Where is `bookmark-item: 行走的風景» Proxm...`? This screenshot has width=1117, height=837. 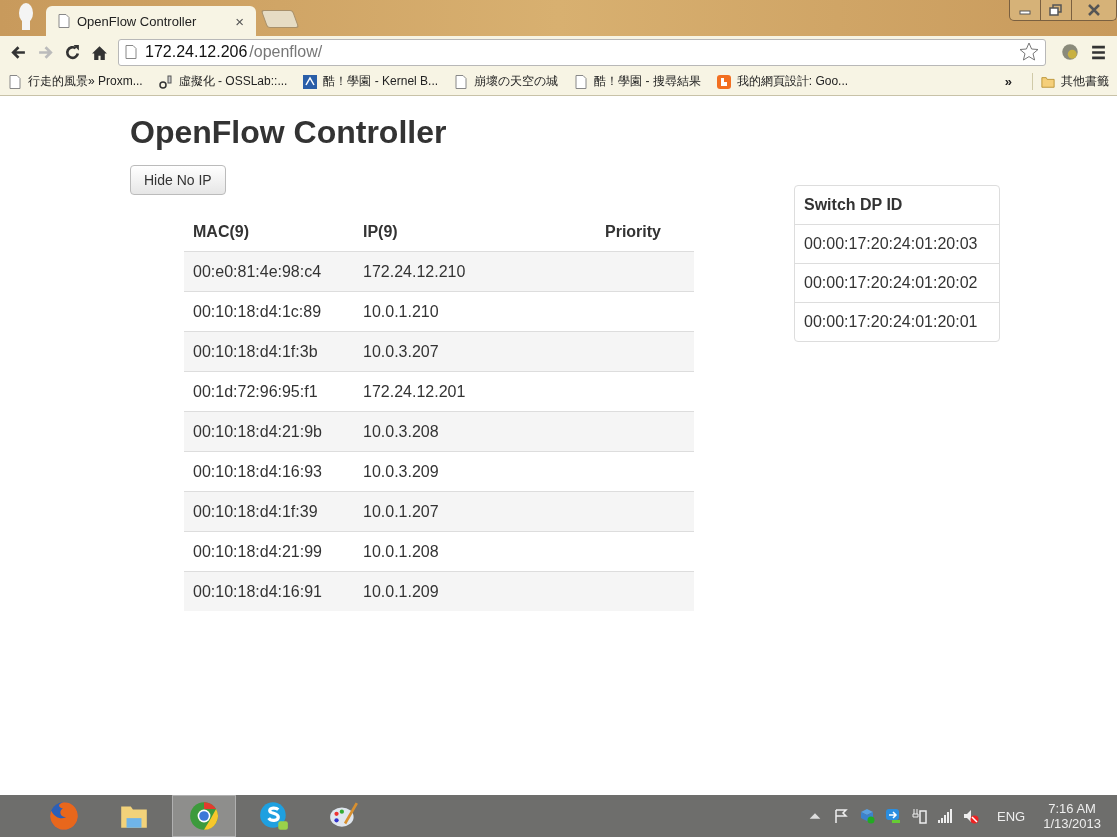
bookmark-item: 行走的風景» Proxm... is located at coordinates (75, 81).